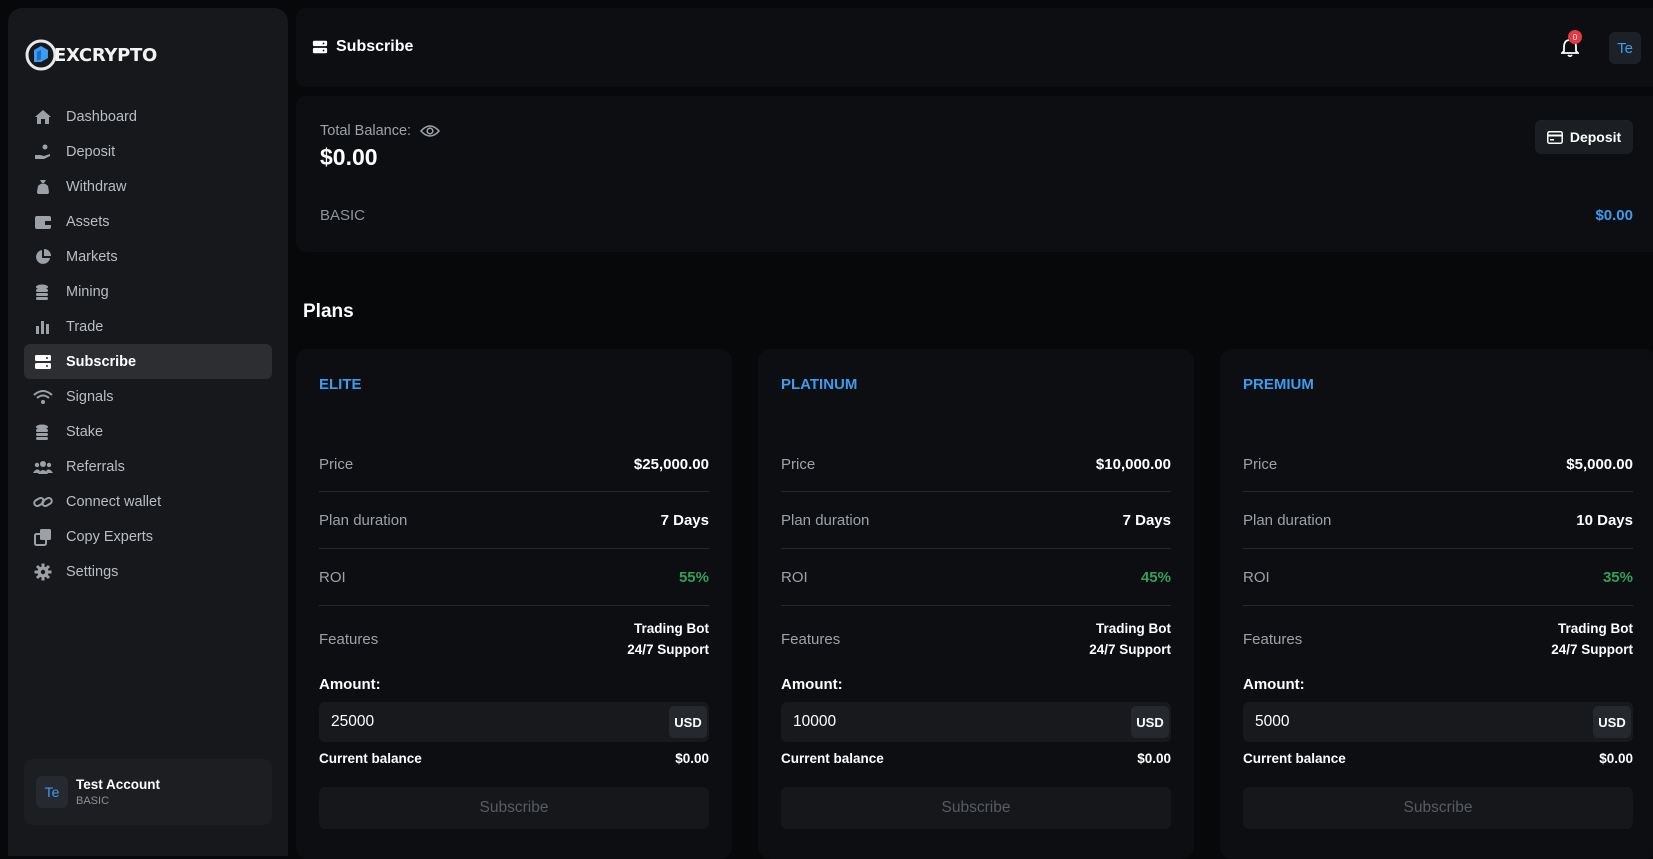 Image resolution: width=1653 pixels, height=859 pixels. I want to click on sidebar-item-referrals: Referrals, so click(148, 466).